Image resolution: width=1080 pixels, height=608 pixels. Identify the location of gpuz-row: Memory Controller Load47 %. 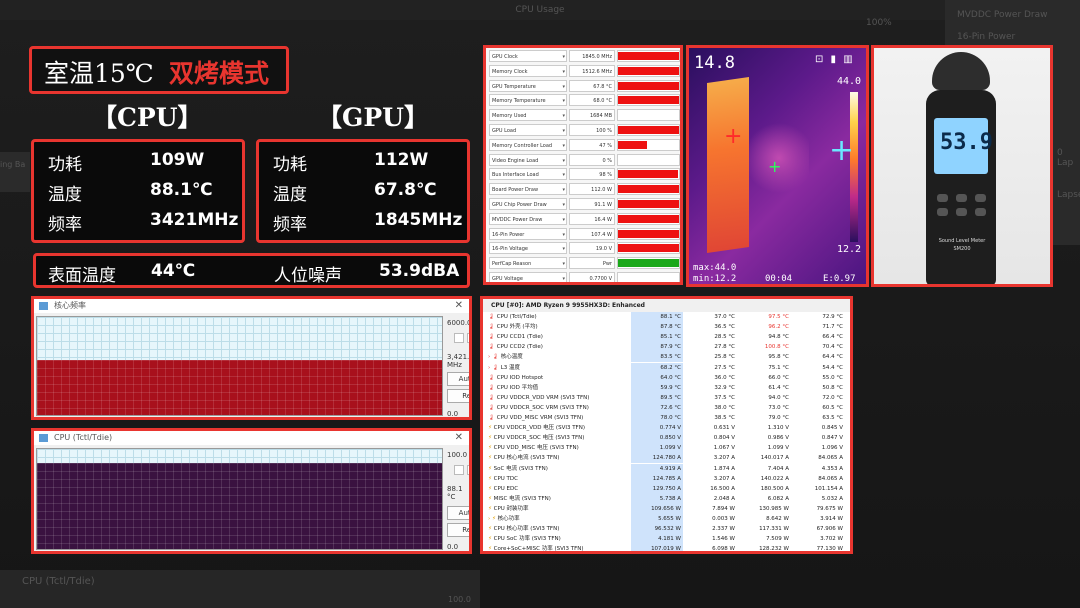
(584, 145).